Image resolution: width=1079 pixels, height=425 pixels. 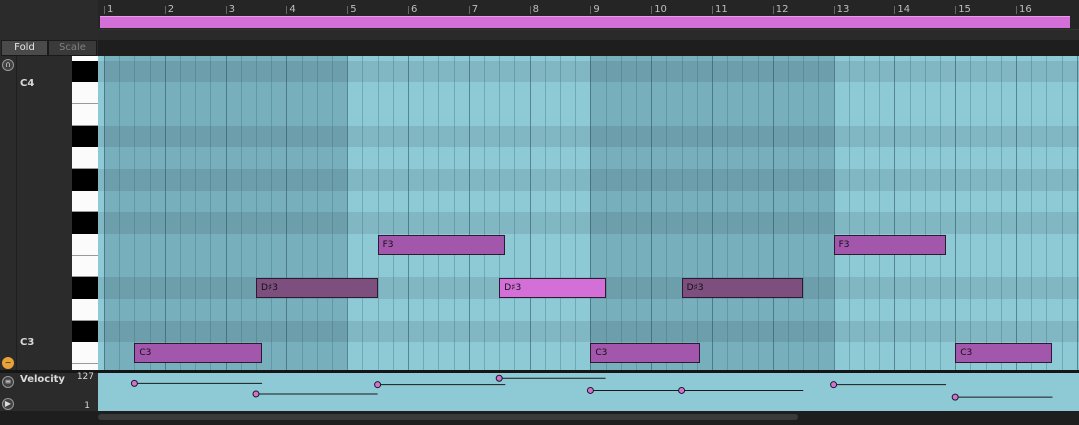 What do you see at coordinates (8, 404) in the screenshot?
I see `play-icon: ▶` at bounding box center [8, 404].